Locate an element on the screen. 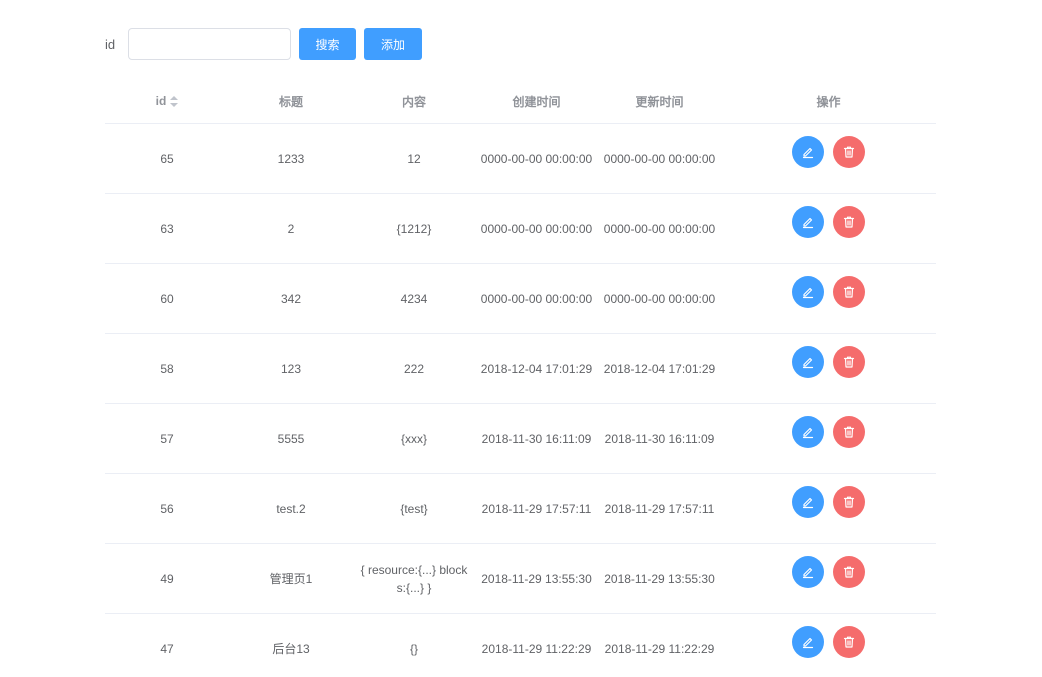 This screenshot has width=1042, height=677. search-button: 搜索 is located at coordinates (327, 44).